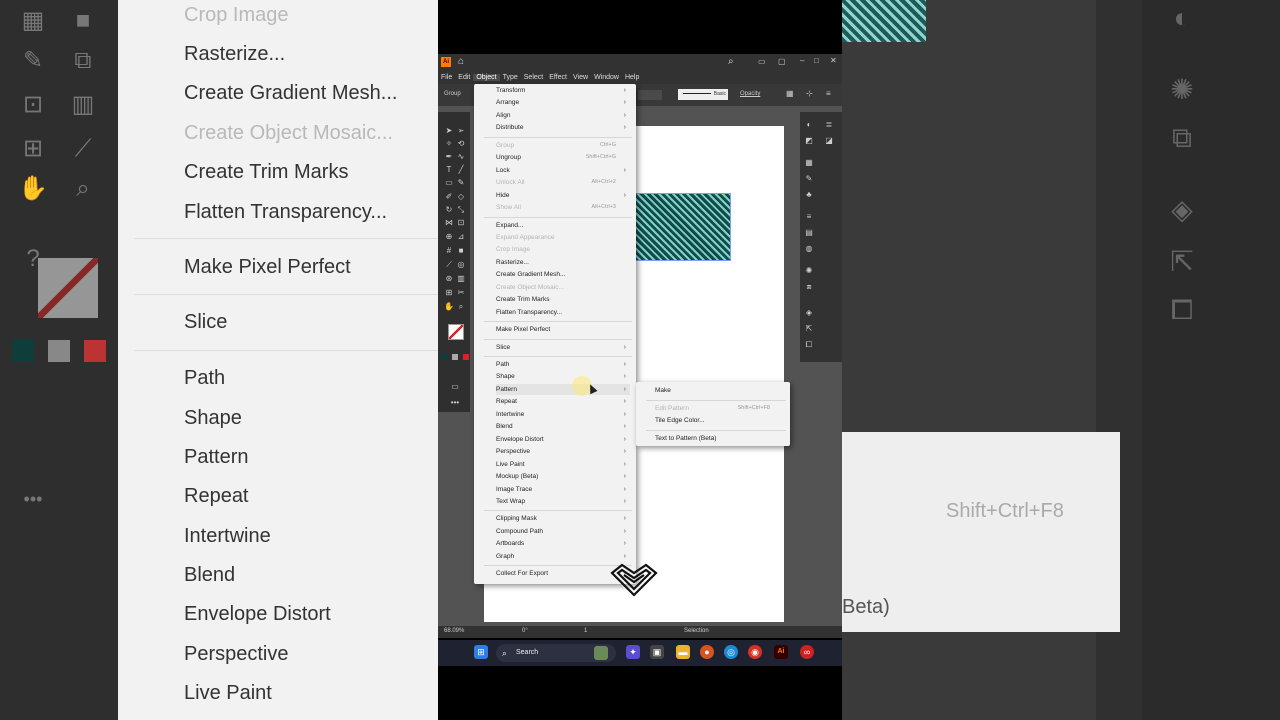  I want to click on stroke-weight-field, so click(650, 95).